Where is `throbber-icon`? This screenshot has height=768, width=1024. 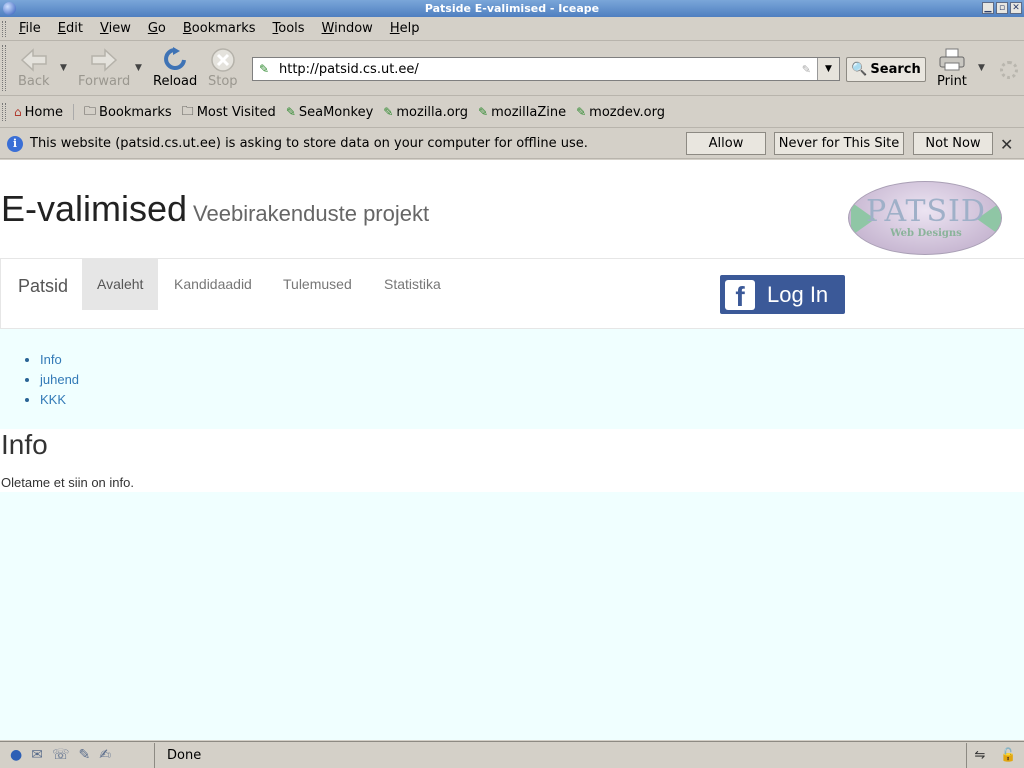
throbber-icon is located at coordinates (1009, 70).